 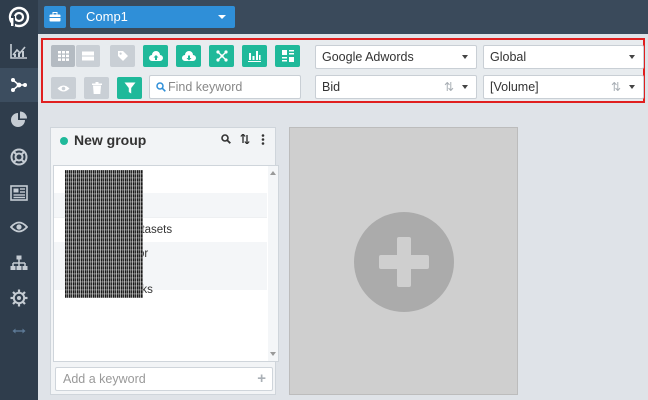 I want to click on line-chart-icon, so click(x=18, y=51).